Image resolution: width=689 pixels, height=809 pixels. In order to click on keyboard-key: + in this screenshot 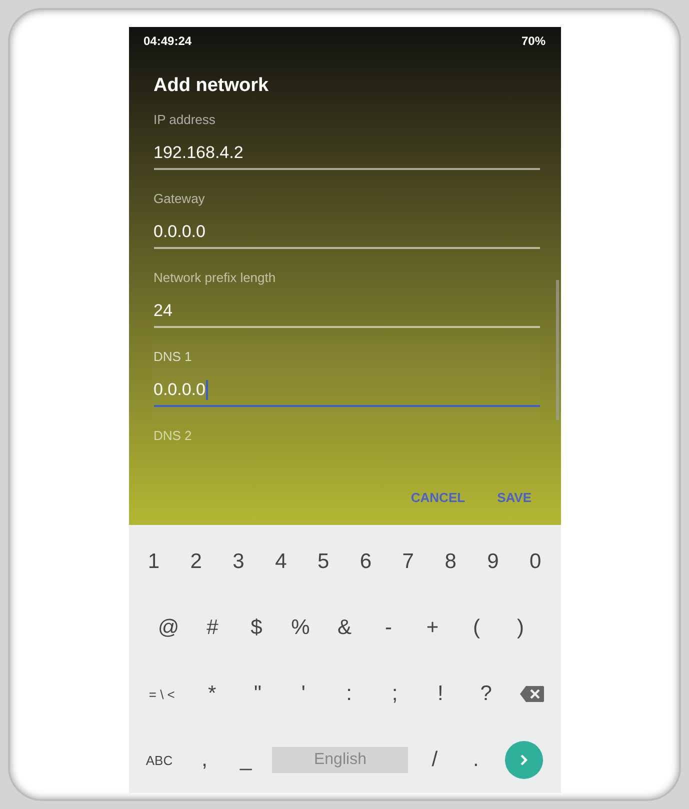, I will do `click(432, 628)`.